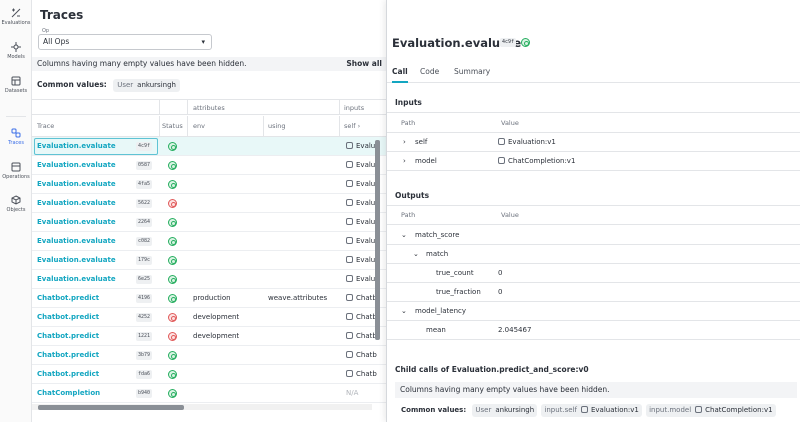  What do you see at coordinates (16, 133) in the screenshot?
I see `traces-icon` at bounding box center [16, 133].